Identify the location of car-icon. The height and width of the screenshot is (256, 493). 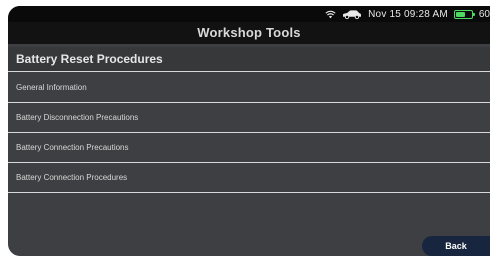
(352, 14).